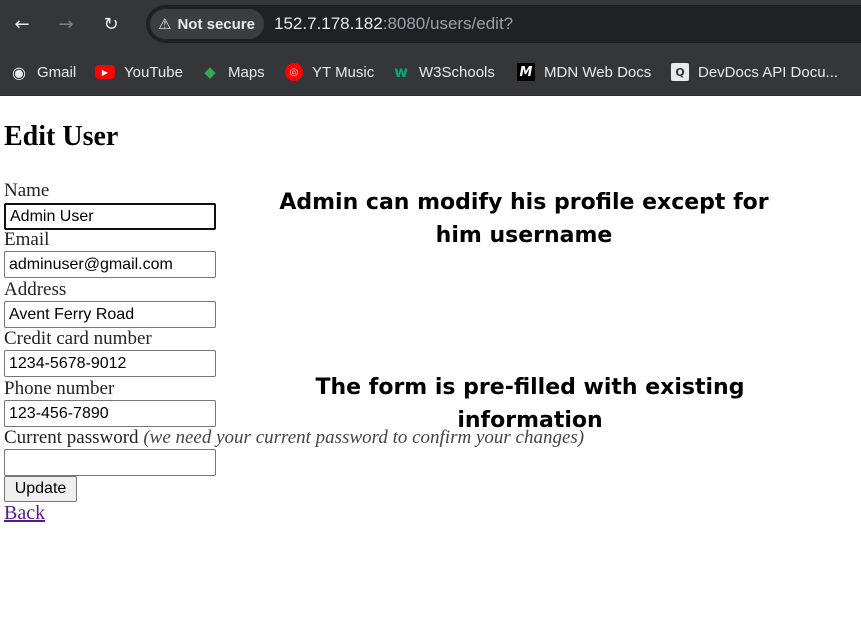  I want to click on email-input, so click(110, 264).